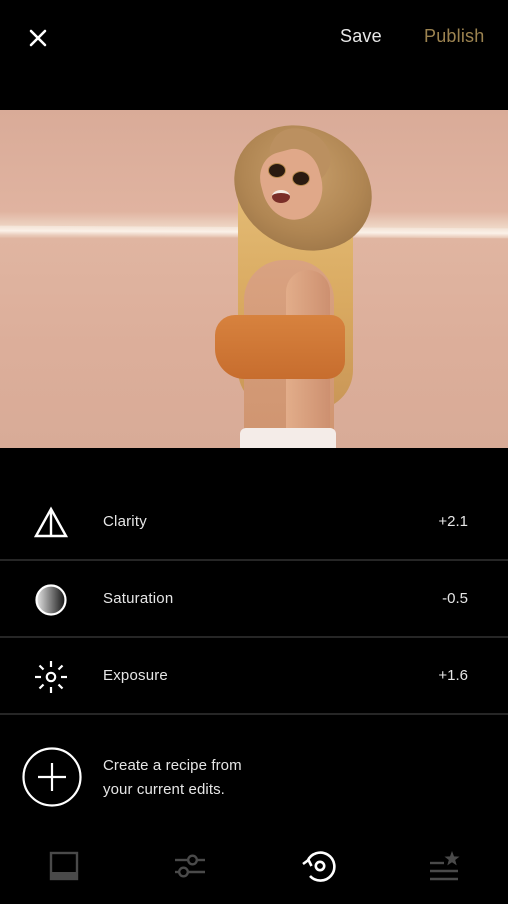 This screenshot has width=508, height=904. I want to click on presets-square-icon, so click(64, 866).